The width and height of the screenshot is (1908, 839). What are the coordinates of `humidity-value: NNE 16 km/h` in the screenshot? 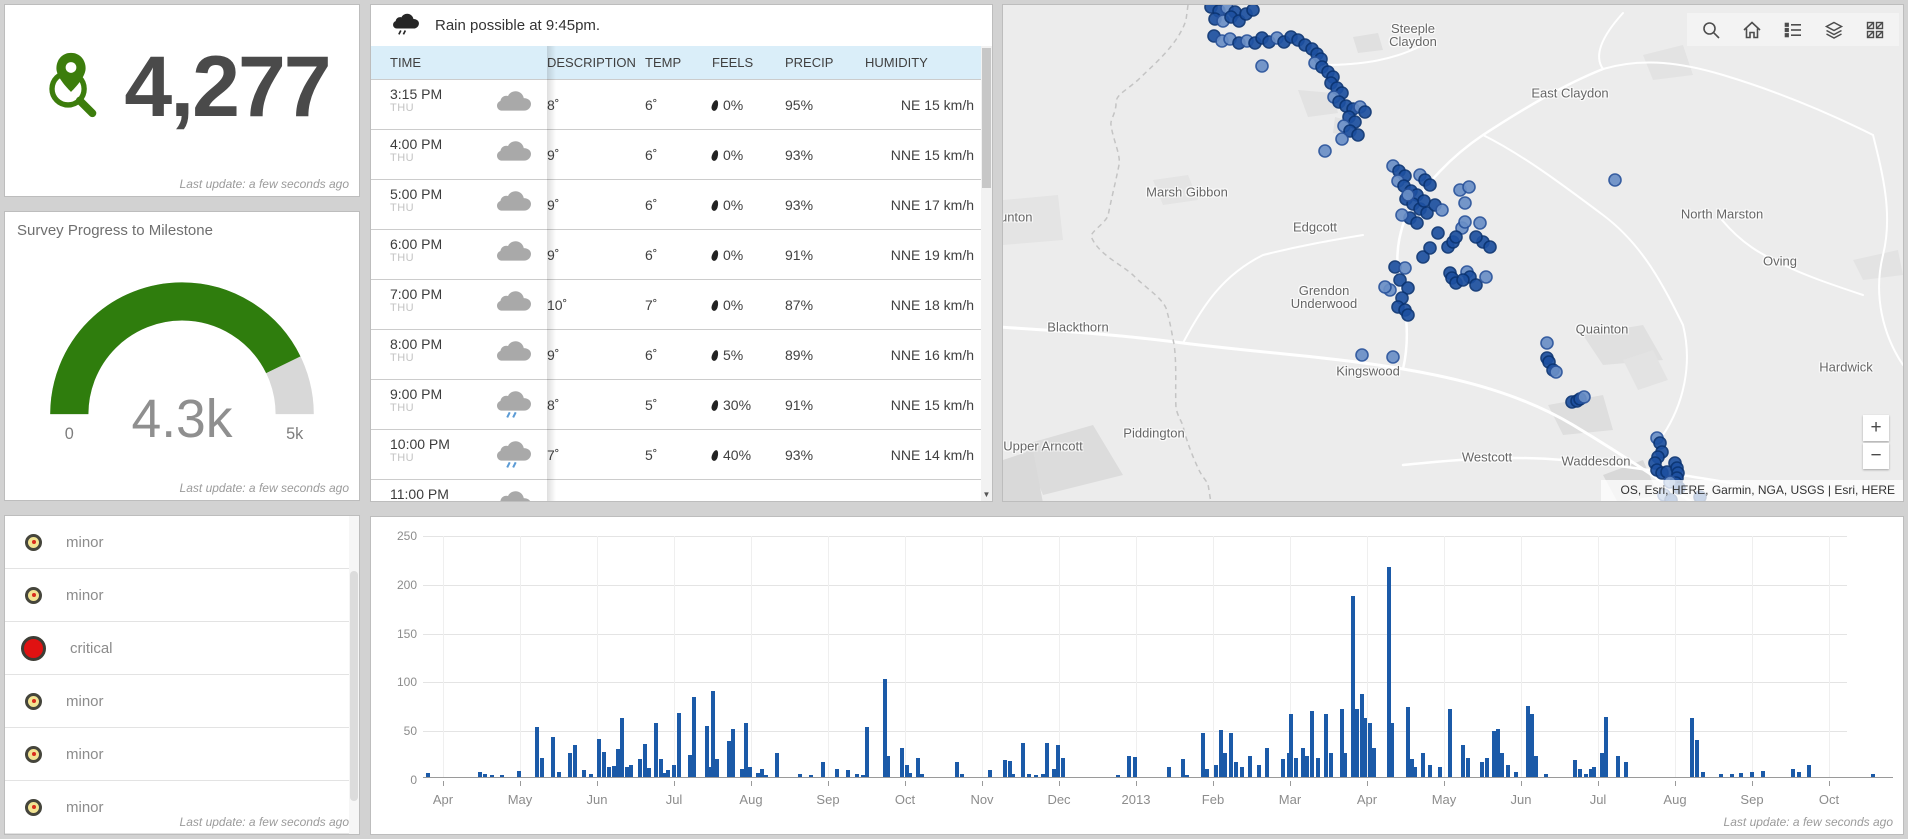 It's located at (932, 354).